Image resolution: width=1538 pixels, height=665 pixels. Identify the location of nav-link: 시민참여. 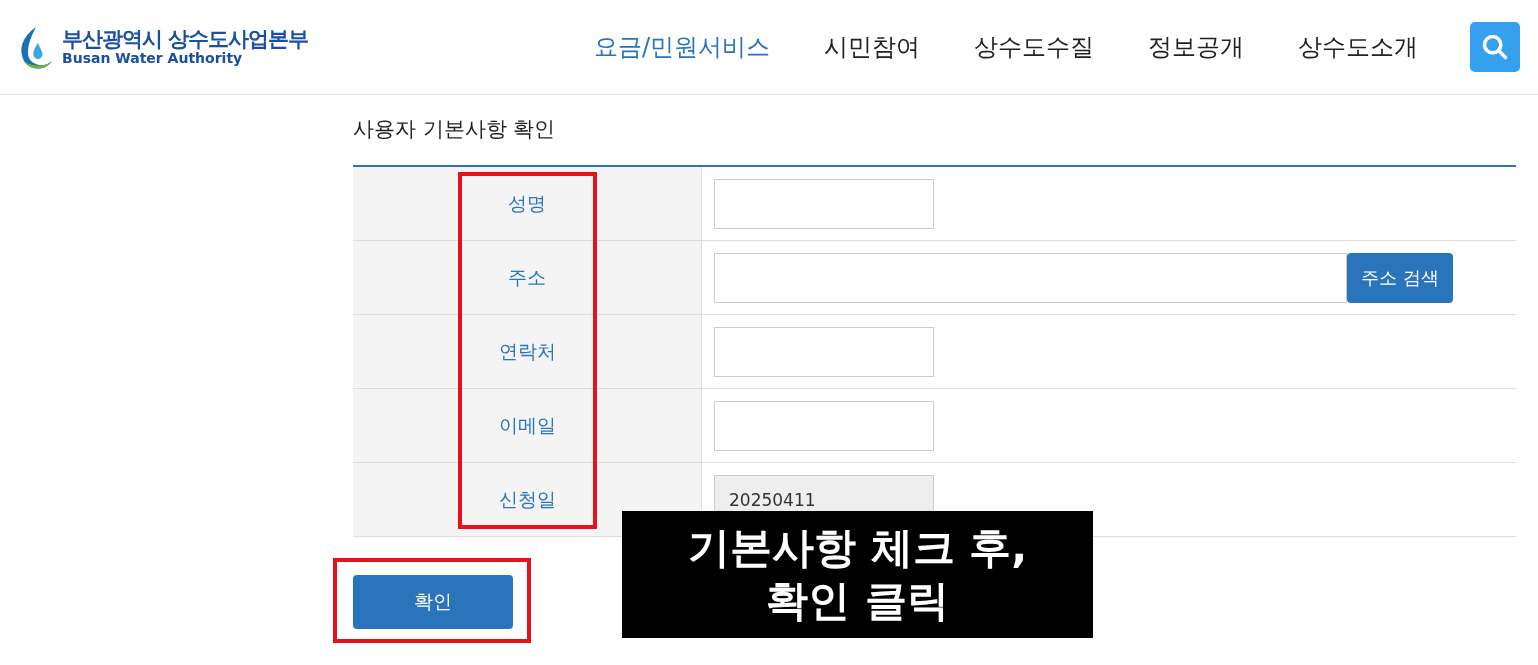
(872, 47).